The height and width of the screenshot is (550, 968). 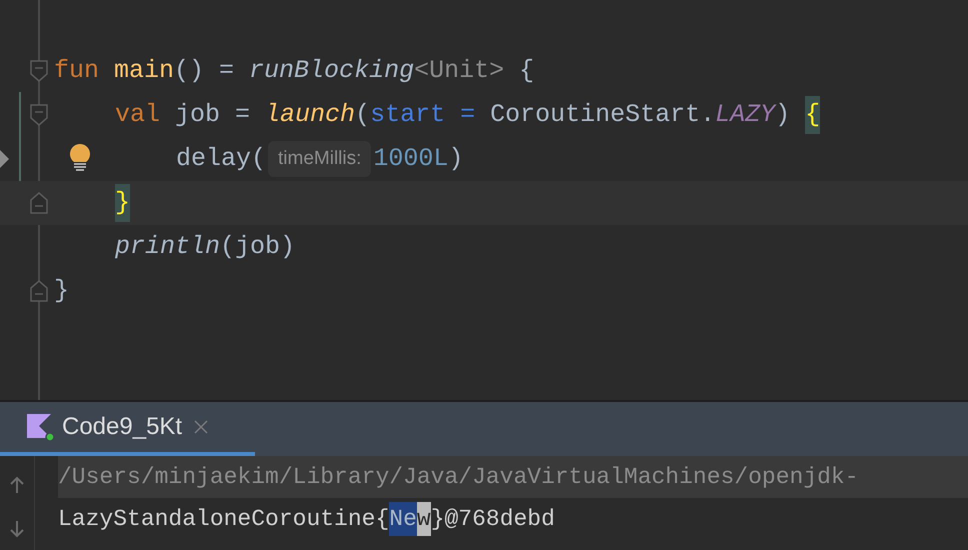 I want to click on down-arrow-icon, so click(x=17, y=529).